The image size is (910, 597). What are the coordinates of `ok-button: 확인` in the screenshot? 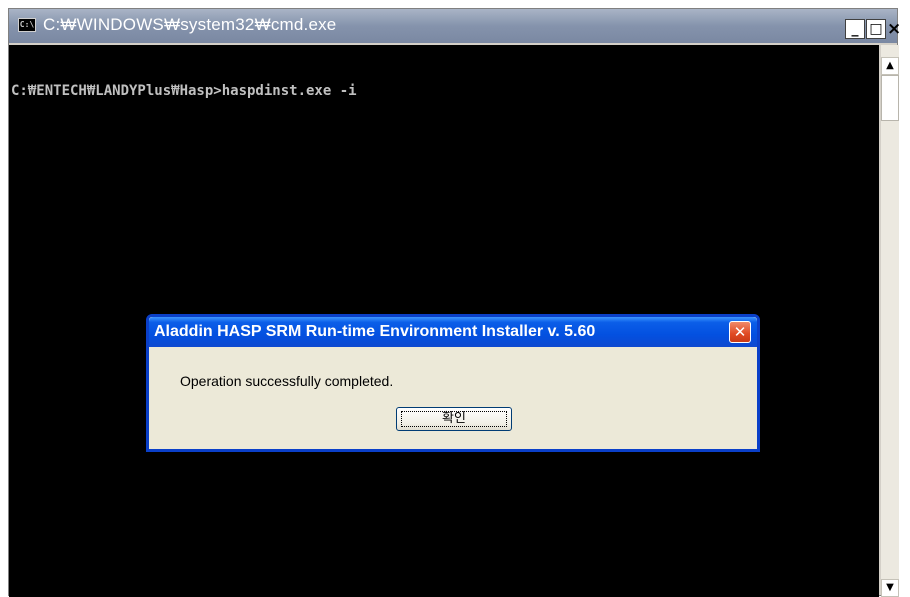 It's located at (454, 419).